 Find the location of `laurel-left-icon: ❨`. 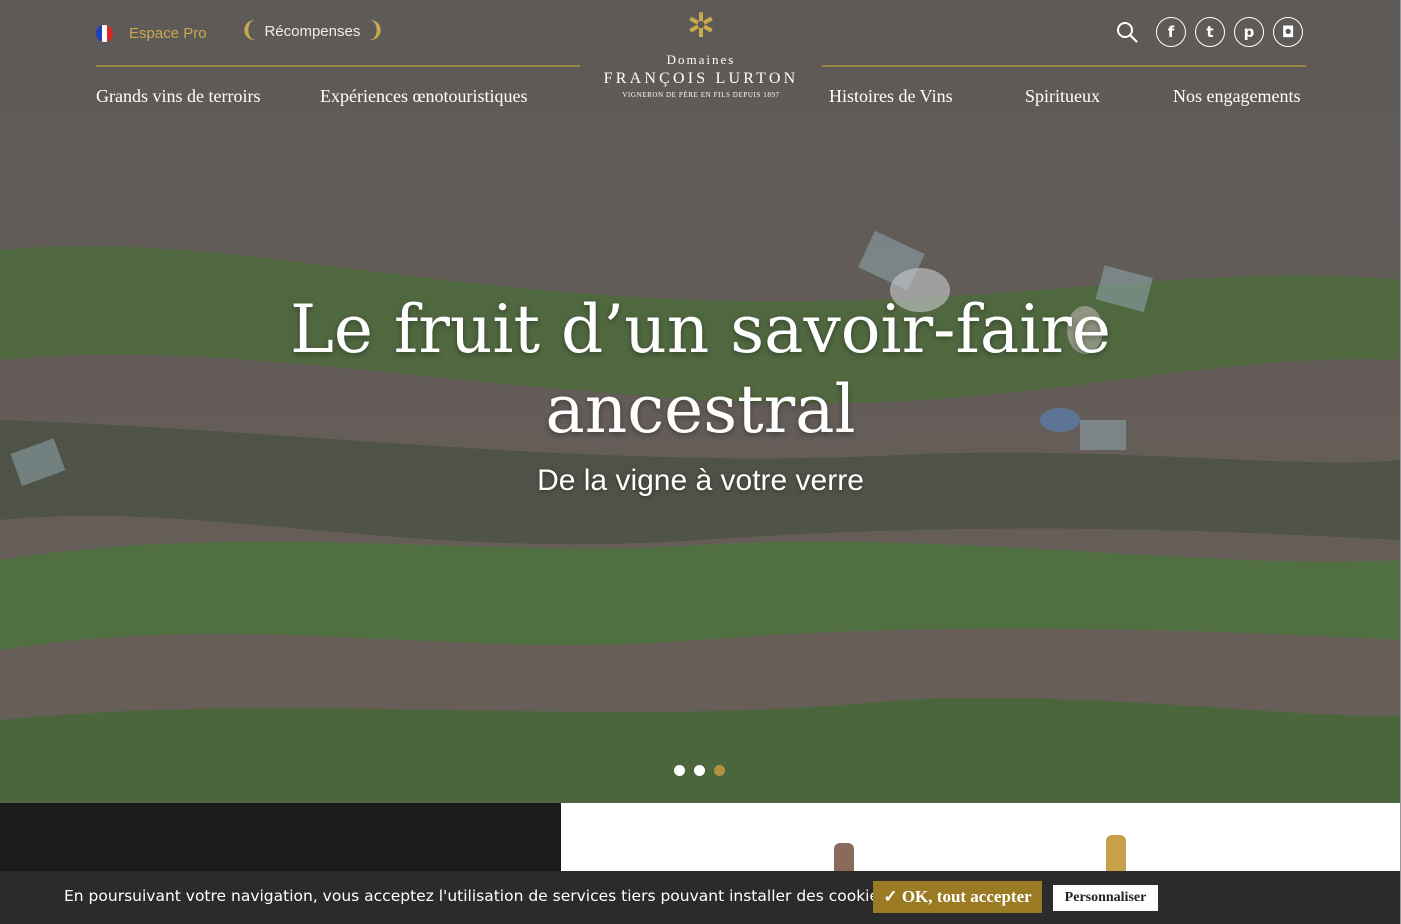

laurel-left-icon: ❨ is located at coordinates (249, 30).